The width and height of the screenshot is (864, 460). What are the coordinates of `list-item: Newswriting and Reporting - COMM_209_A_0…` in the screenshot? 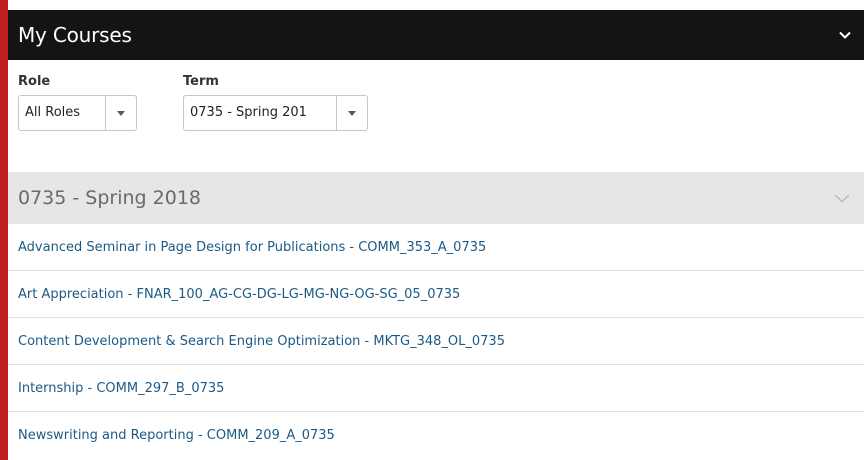 It's located at (436, 435).